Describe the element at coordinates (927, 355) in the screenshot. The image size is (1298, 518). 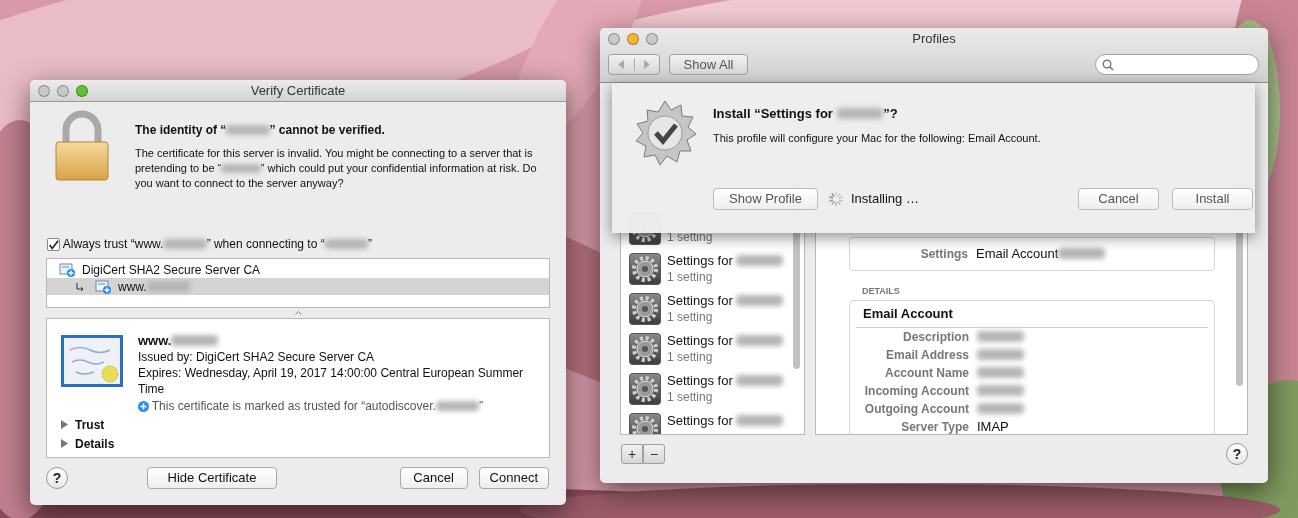
I see `field-label: Email Address` at that location.